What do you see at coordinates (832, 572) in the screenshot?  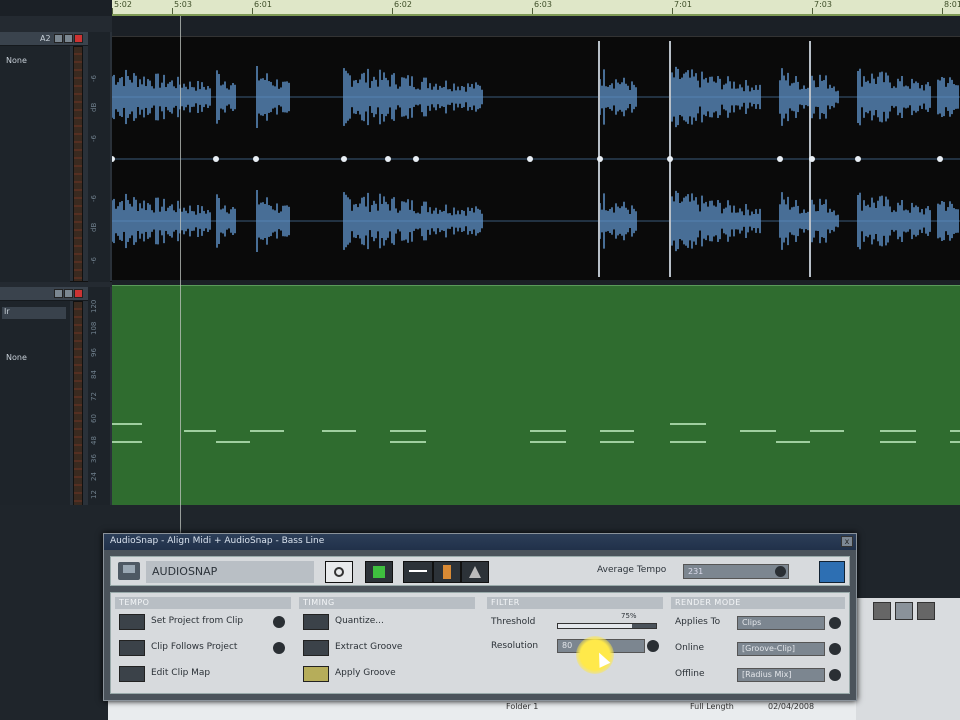 I see `expand-palette-button` at bounding box center [832, 572].